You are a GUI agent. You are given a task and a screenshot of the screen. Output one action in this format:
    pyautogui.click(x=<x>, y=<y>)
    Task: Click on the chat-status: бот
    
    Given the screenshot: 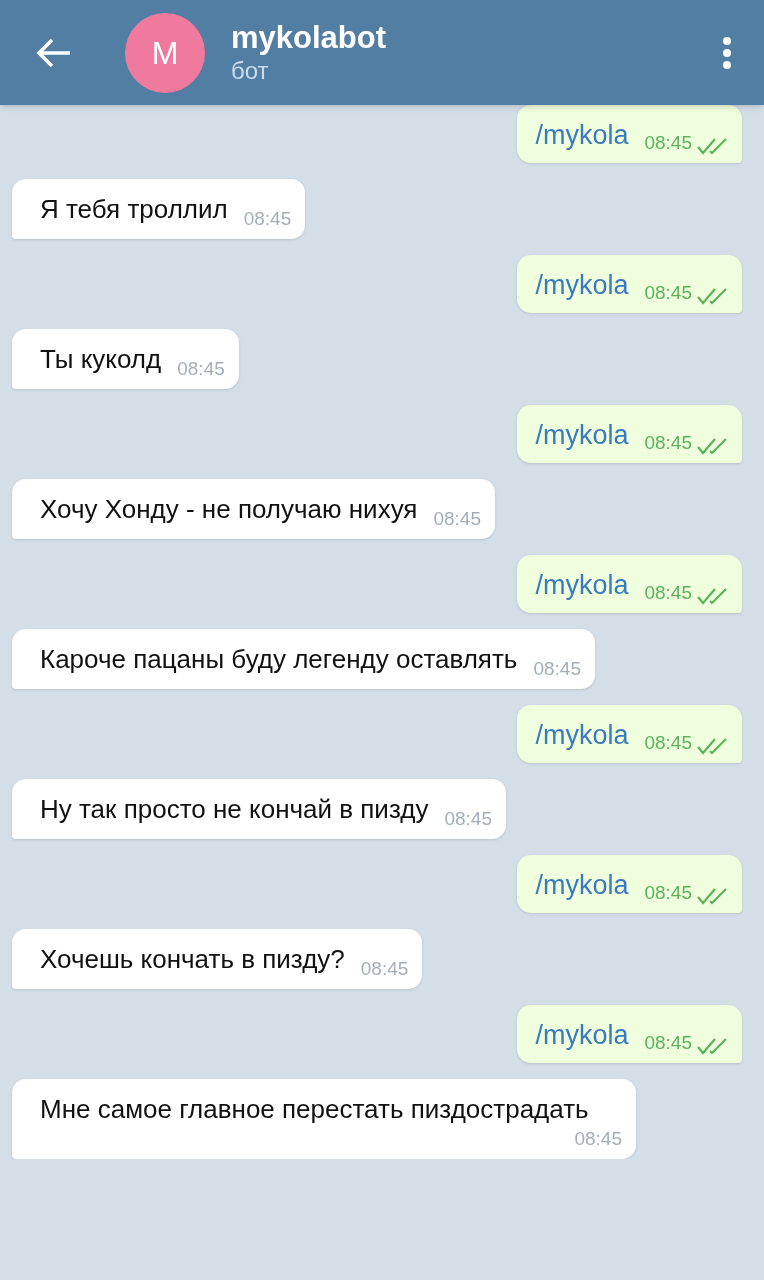 What is the action you would take?
    pyautogui.click(x=250, y=70)
    